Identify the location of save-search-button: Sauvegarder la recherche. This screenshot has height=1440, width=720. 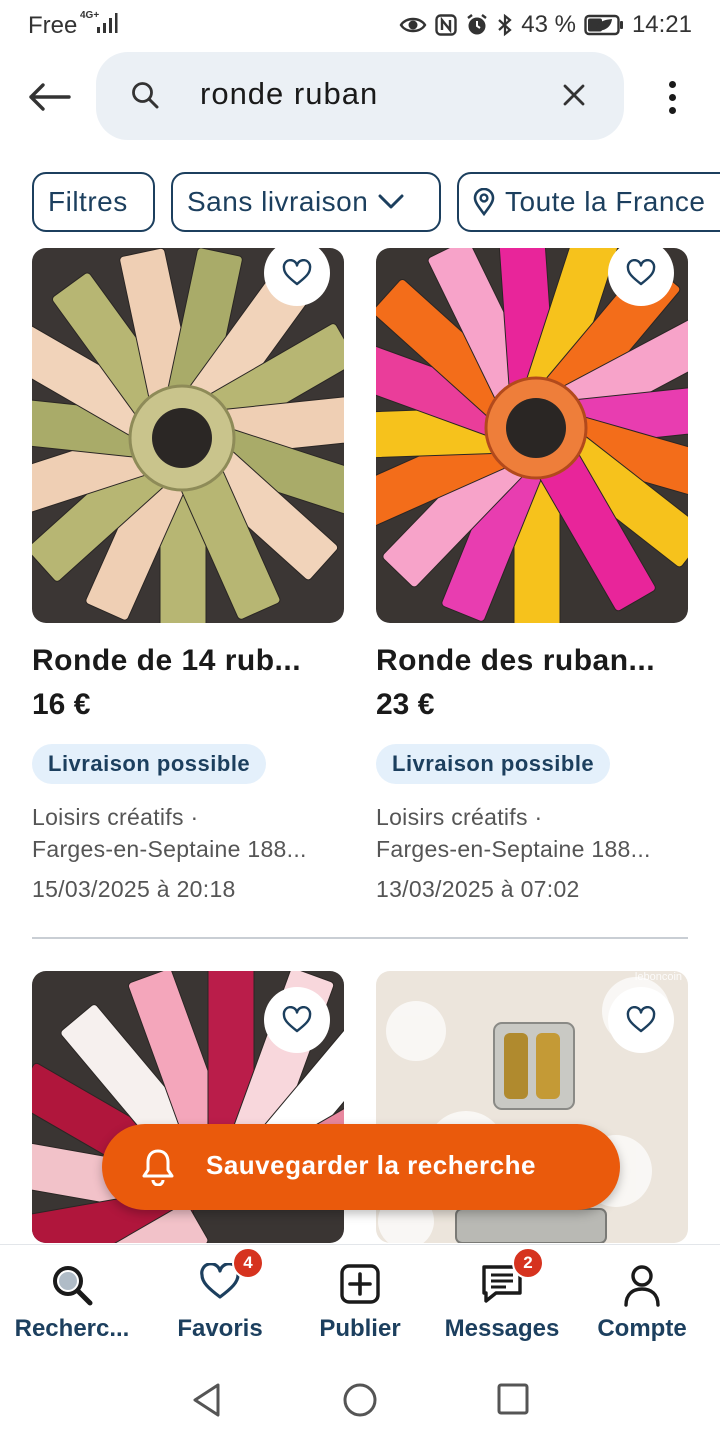
(361, 1167).